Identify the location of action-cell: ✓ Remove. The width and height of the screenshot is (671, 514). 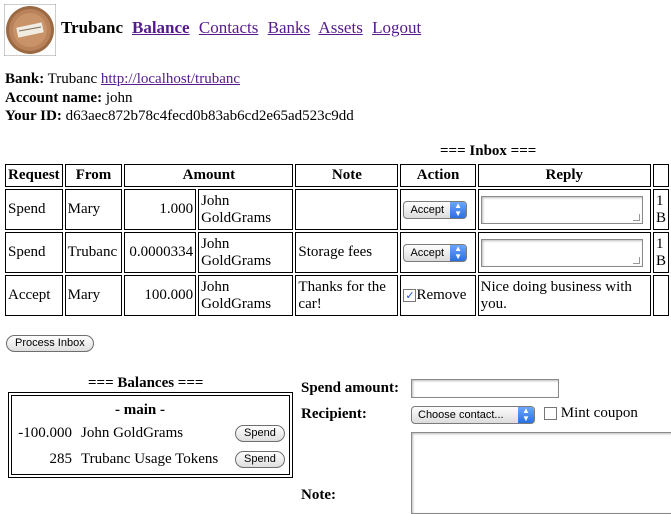
(438, 295).